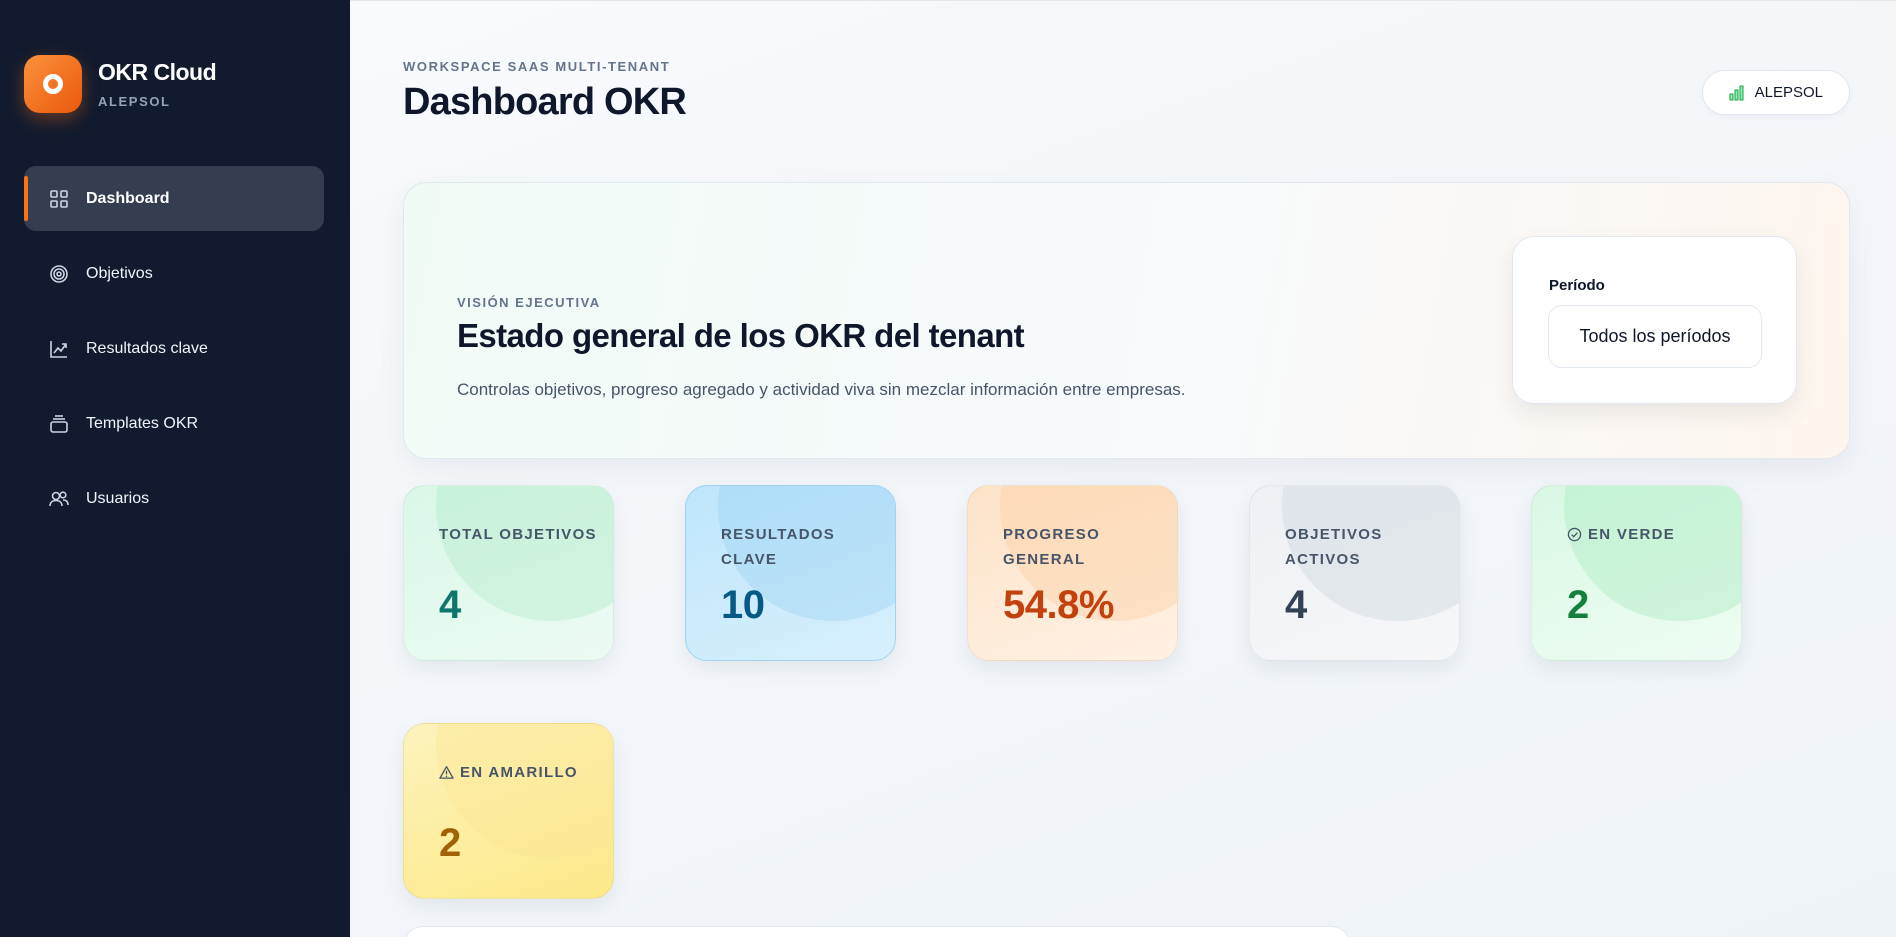  I want to click on period-select: Todos los períodos, so click(1655, 336).